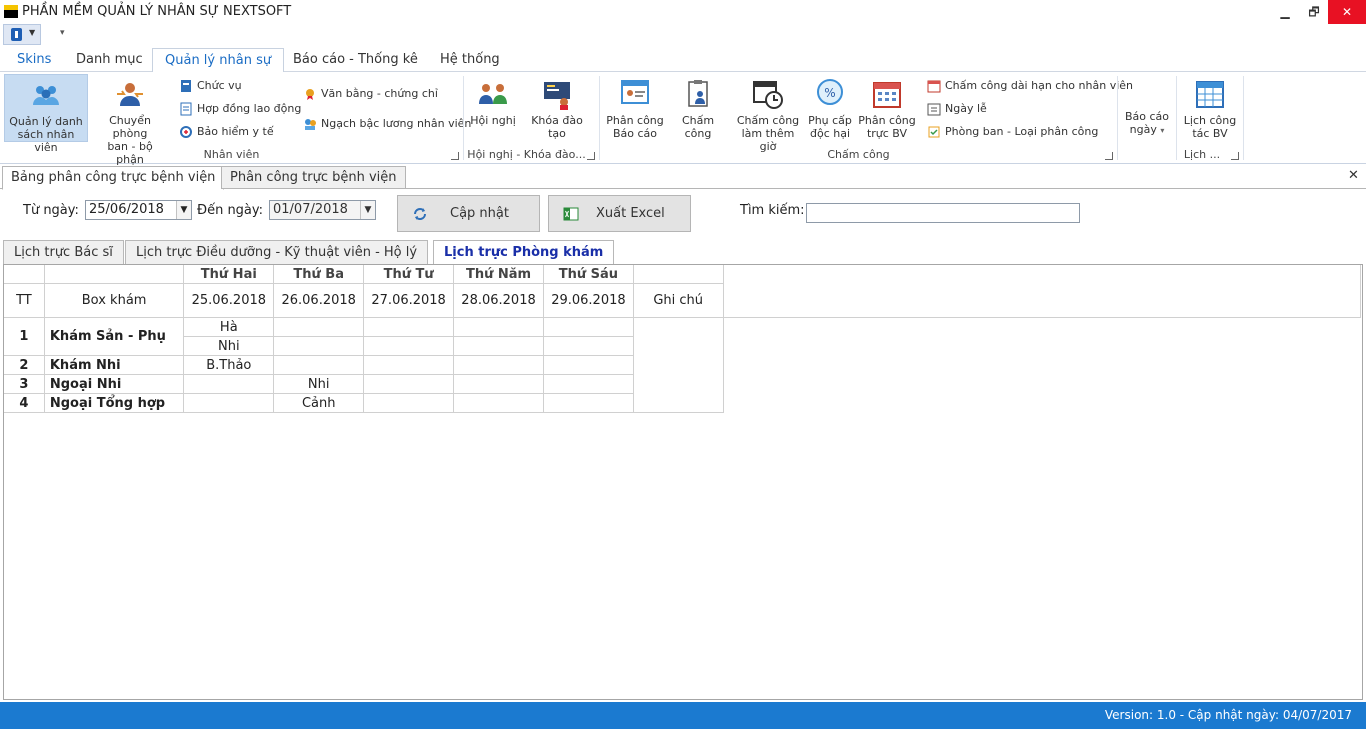 This screenshot has width=1366, height=729. I want to click on application-menu-button: ▼, so click(22, 34).